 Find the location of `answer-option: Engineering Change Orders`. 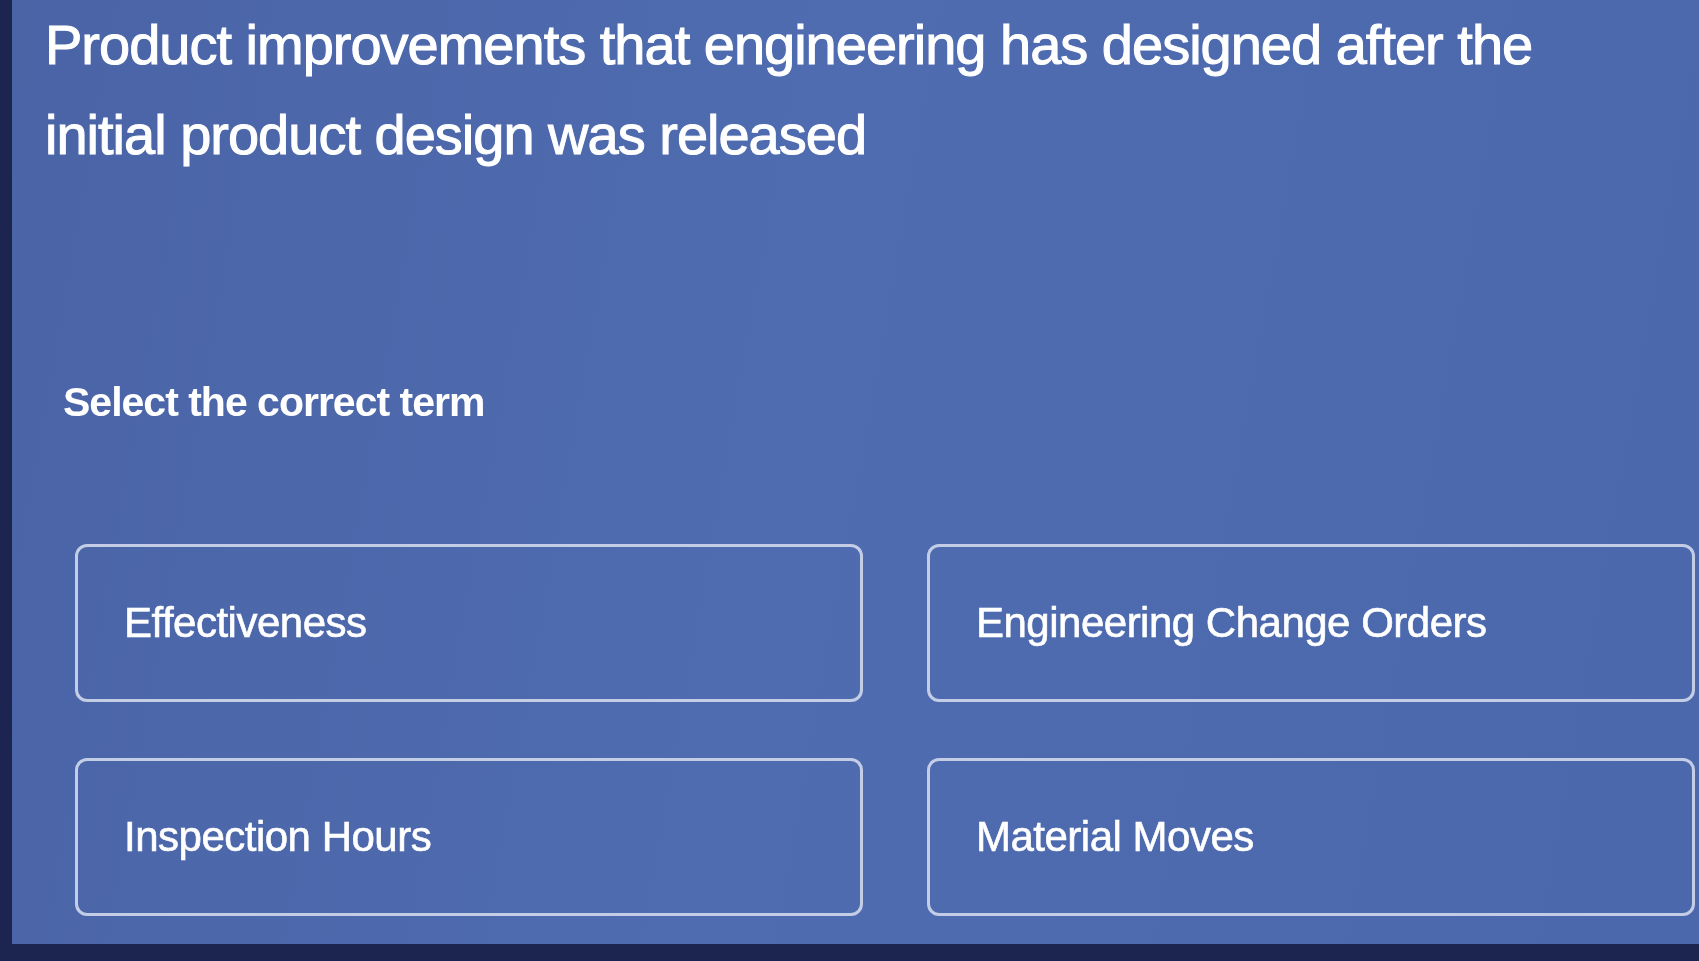

answer-option: Engineering Change Orders is located at coordinates (1311, 623).